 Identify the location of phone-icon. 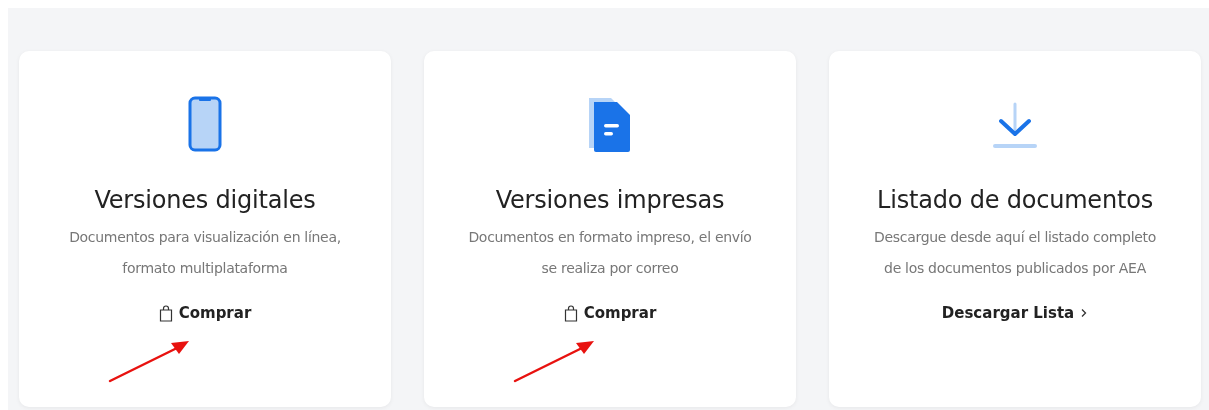
(205, 124).